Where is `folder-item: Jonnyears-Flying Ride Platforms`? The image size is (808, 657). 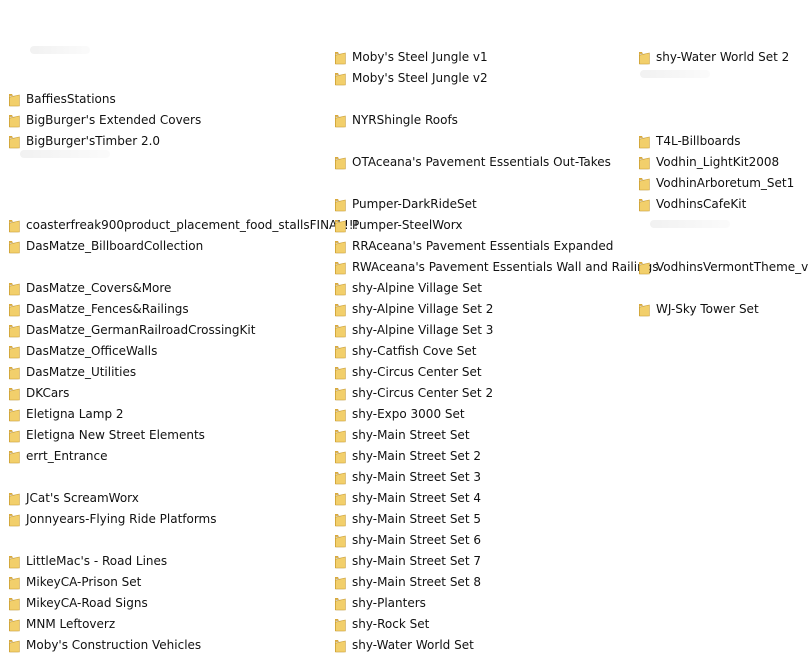 folder-item: Jonnyears-Flying Ride Platforms is located at coordinates (111, 519).